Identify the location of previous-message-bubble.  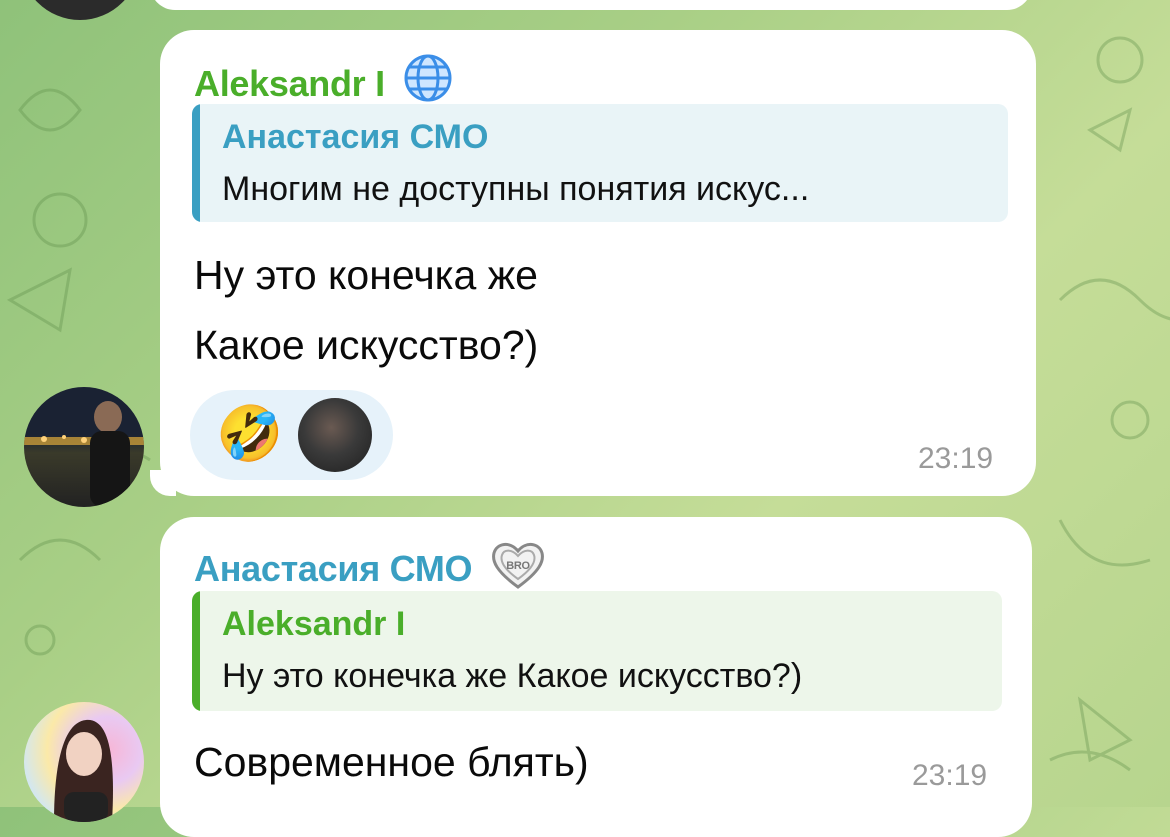
(591, 5).